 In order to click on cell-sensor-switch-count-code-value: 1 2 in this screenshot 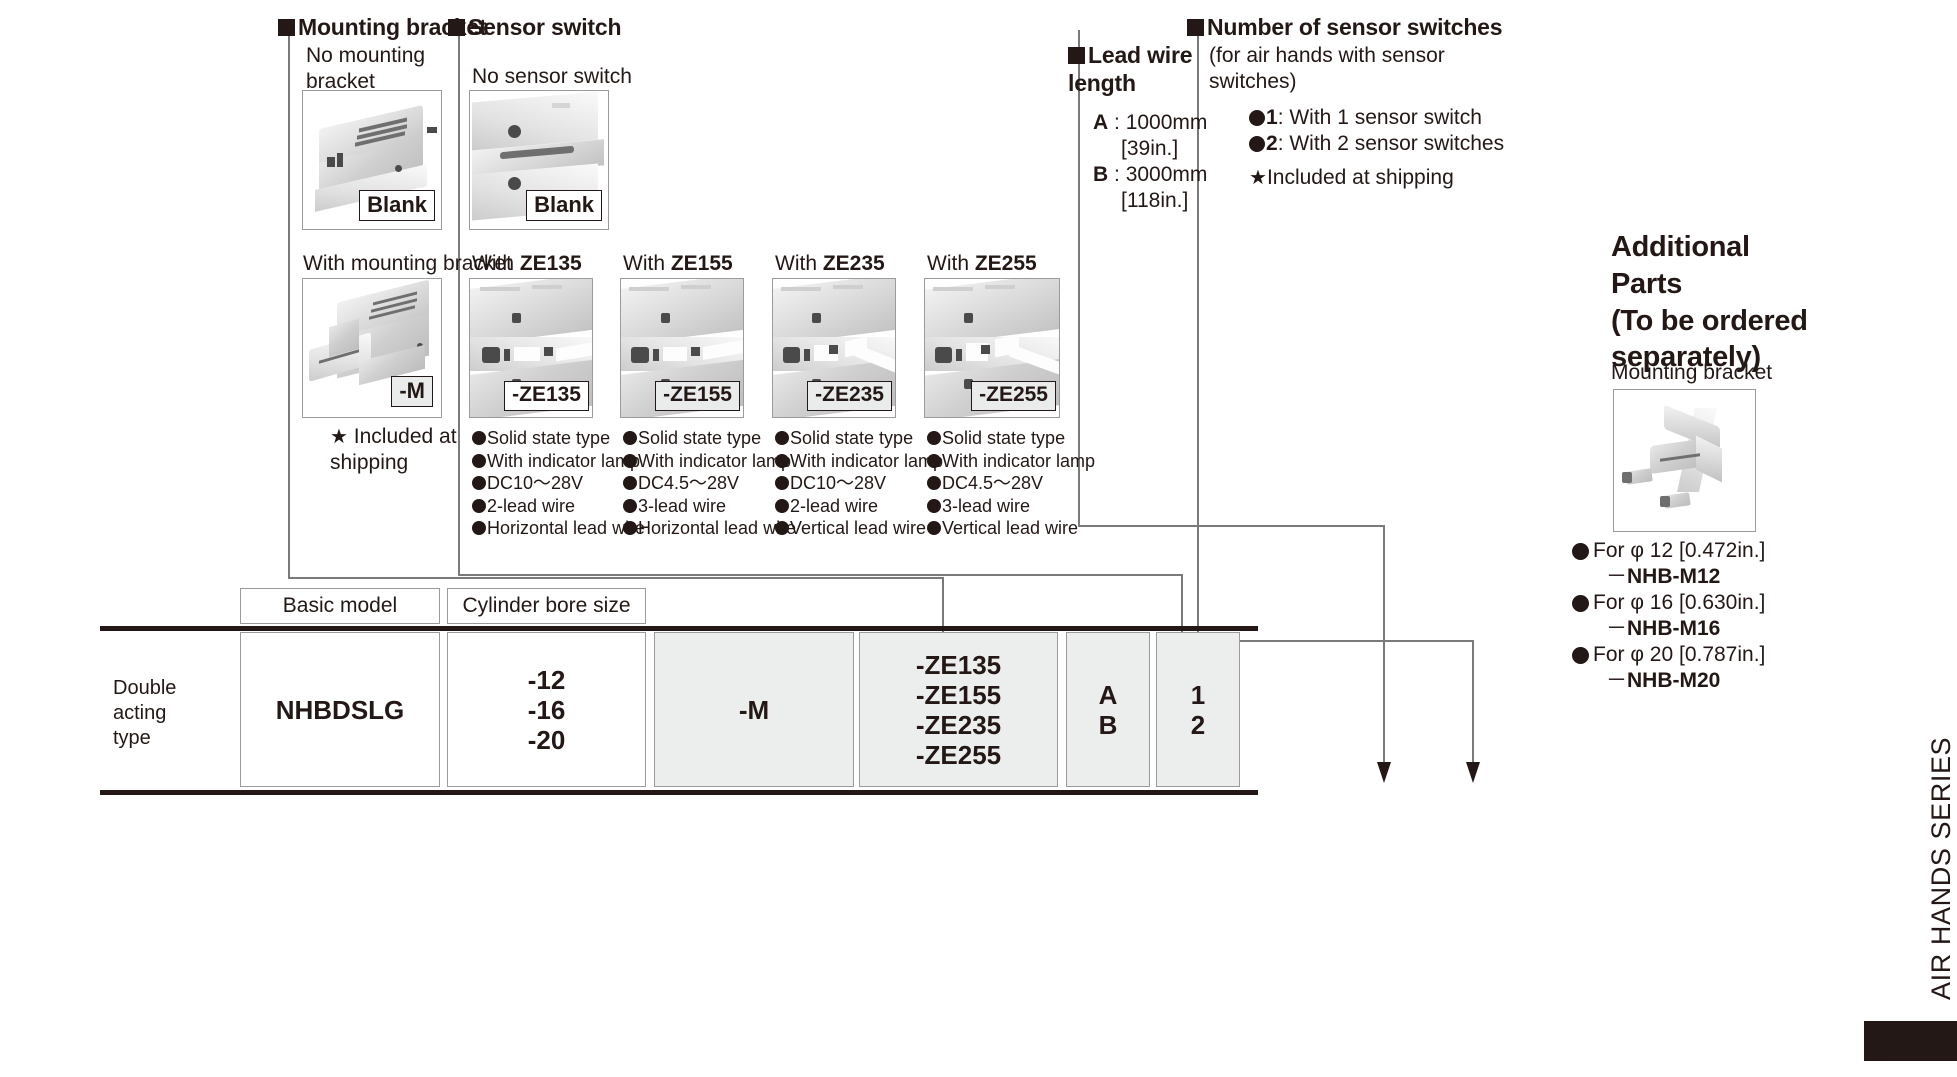, I will do `click(1198, 709)`.